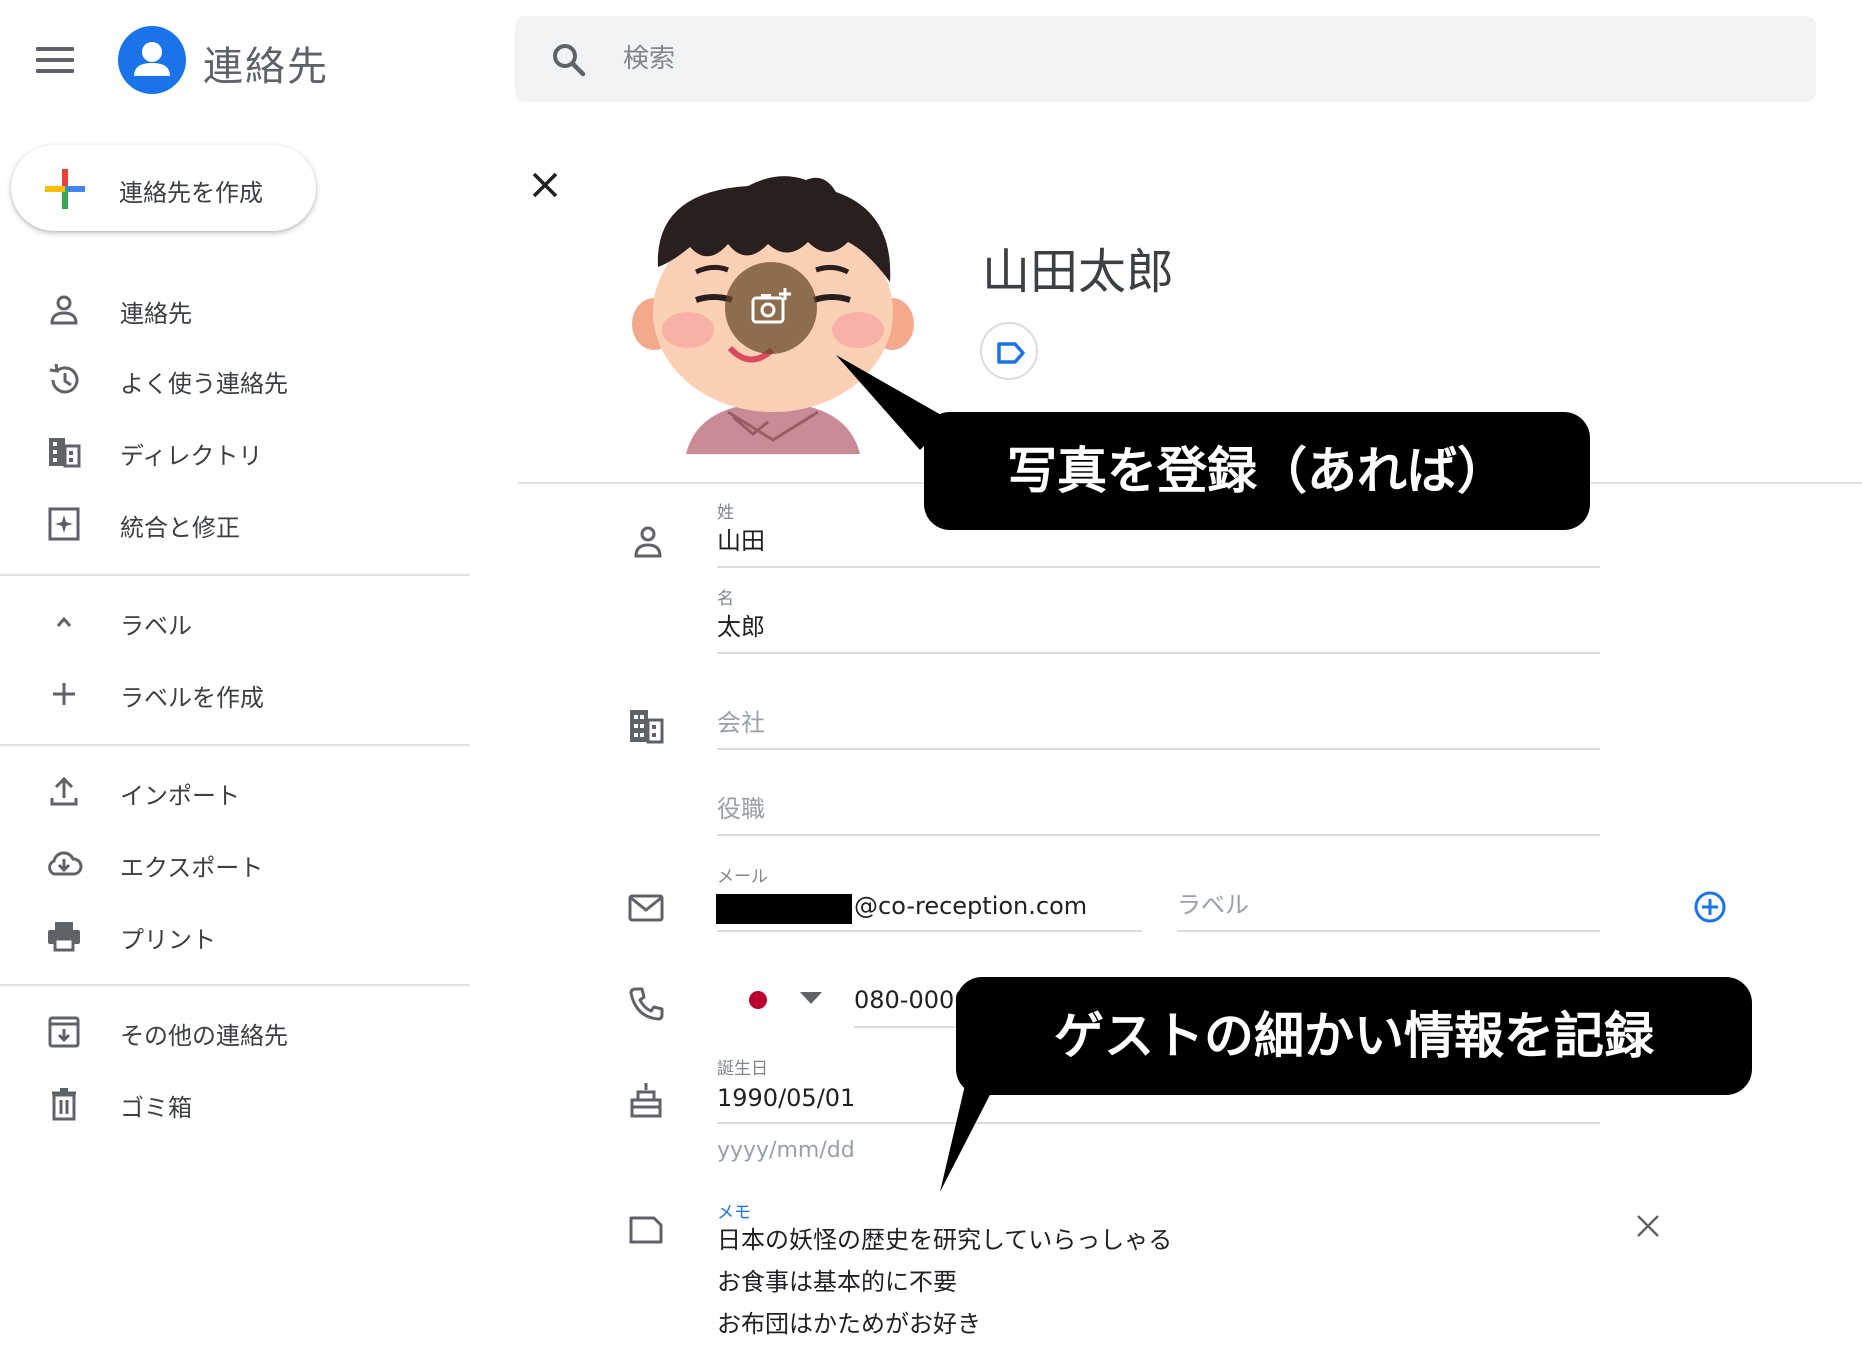 The image size is (1862, 1348). What do you see at coordinates (915, 773) in the screenshot?
I see `callout-tails` at bounding box center [915, 773].